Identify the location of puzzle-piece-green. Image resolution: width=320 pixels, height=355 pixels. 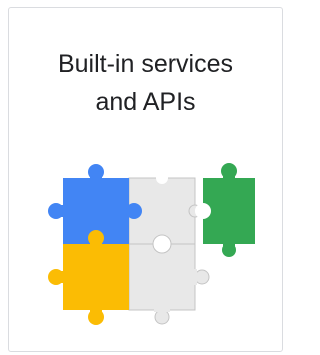
(225, 210).